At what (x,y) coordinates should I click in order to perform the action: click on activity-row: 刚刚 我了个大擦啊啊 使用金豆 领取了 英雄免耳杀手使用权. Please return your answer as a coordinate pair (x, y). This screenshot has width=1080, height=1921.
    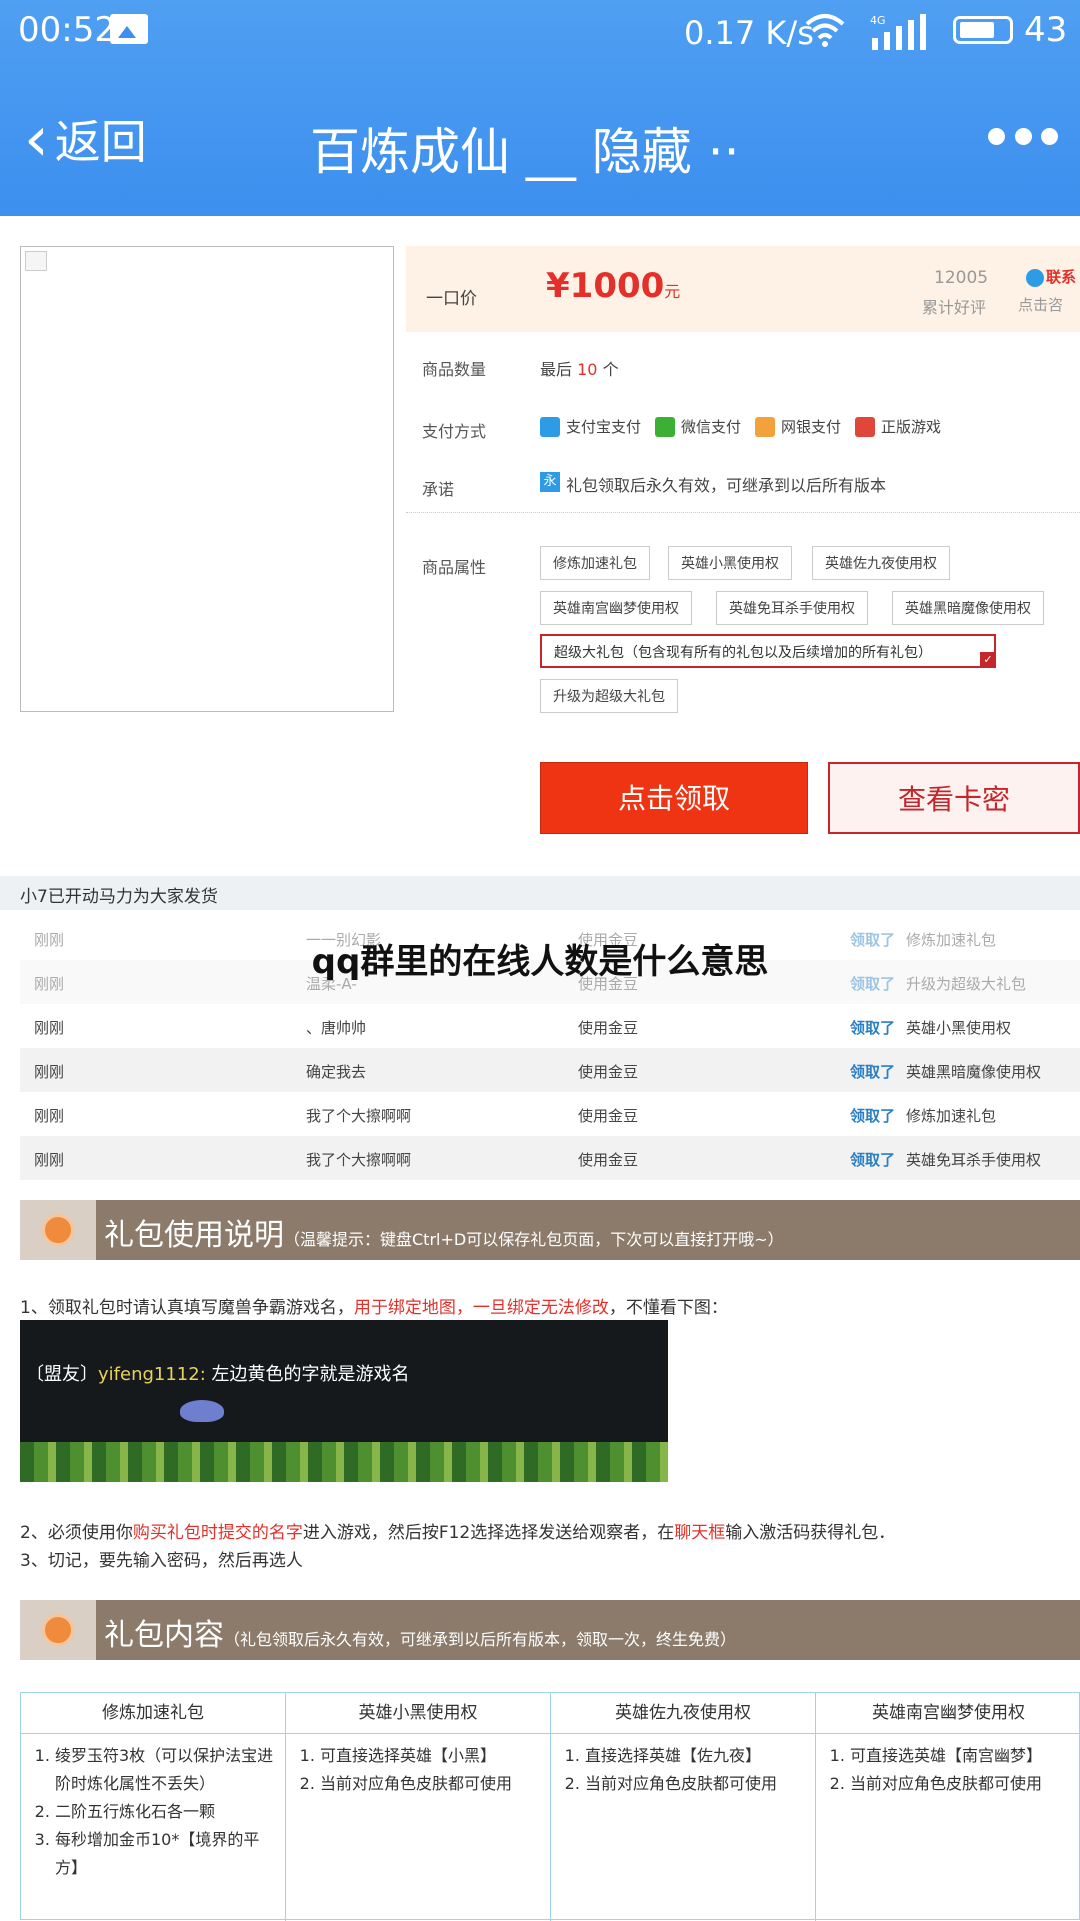
    Looking at the image, I should click on (550, 1158).